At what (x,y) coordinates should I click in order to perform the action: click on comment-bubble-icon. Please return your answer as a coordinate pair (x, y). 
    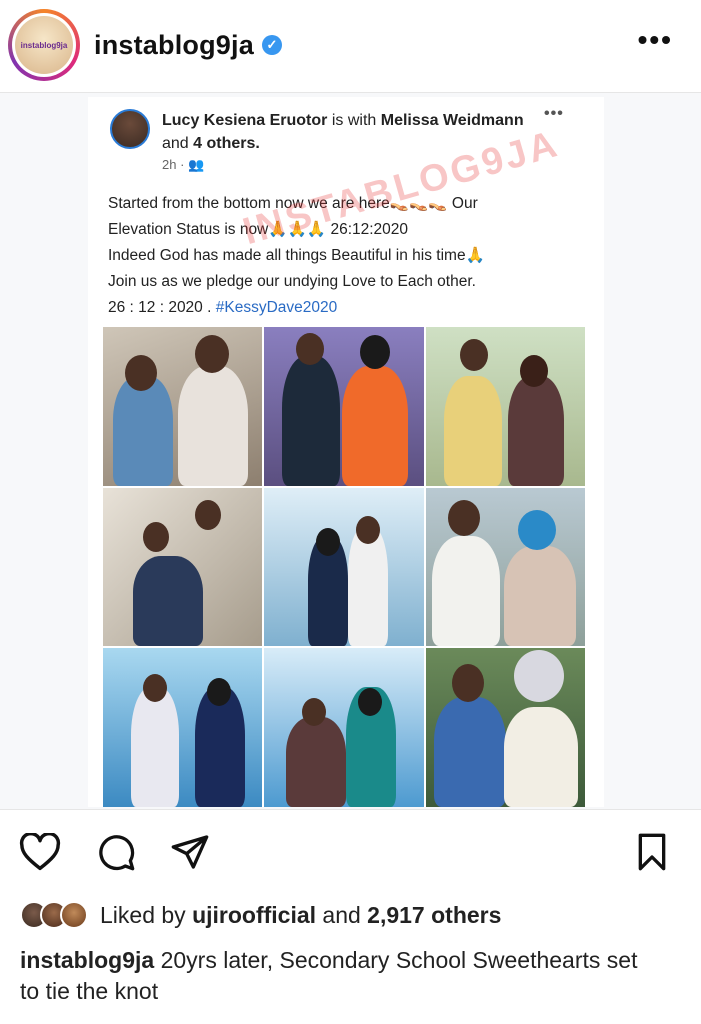
    Looking at the image, I should click on (116, 852).